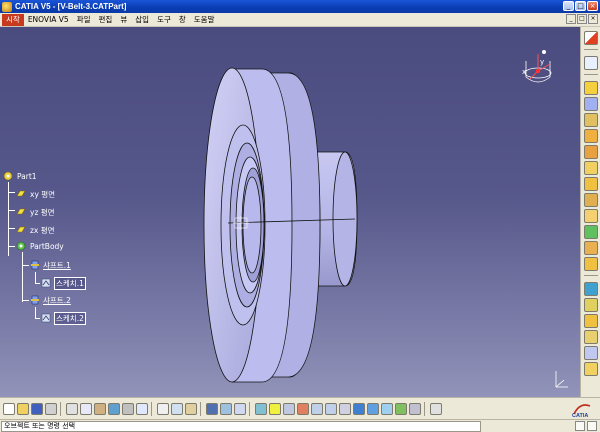 This screenshot has width=600, height=432. Describe the element at coordinates (331, 408) in the screenshot. I see `zoom-out-icon` at that location.